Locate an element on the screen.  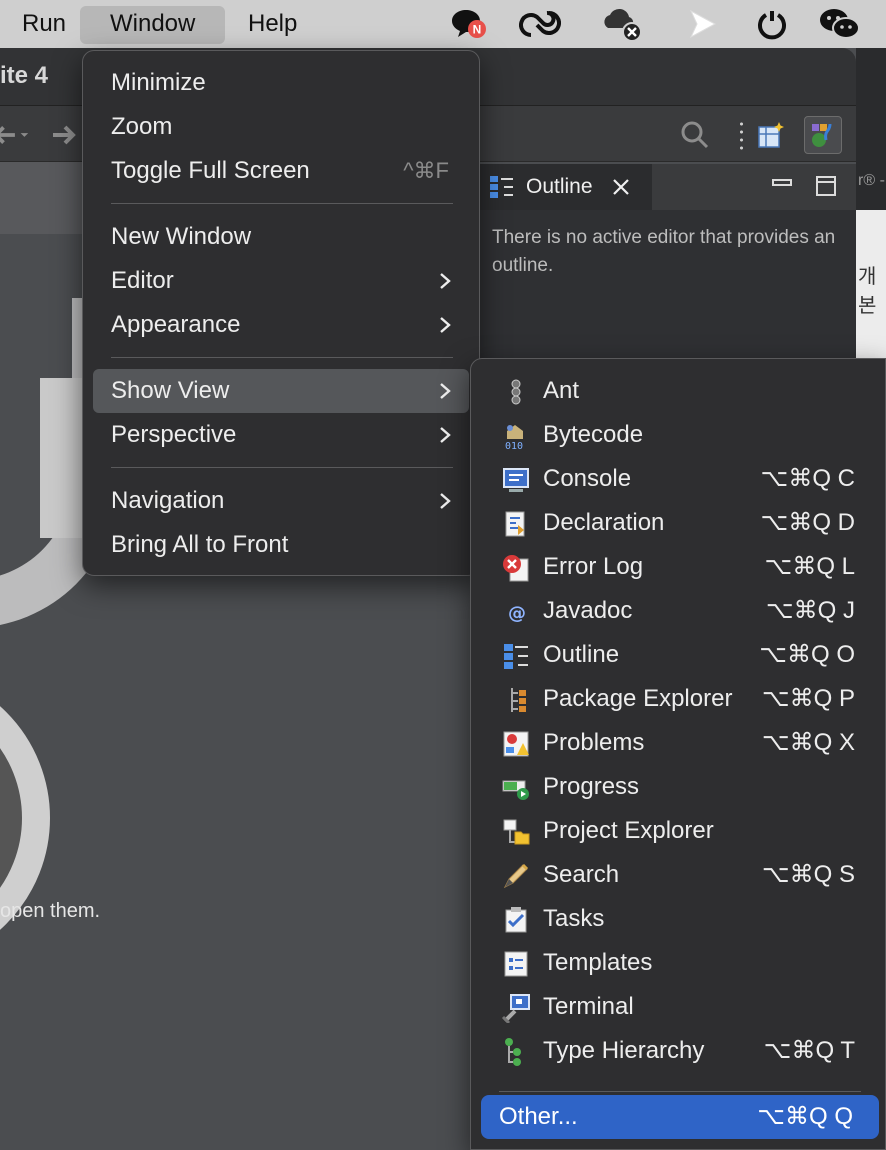
tab-outline: Outline is located at coordinates (566, 187).